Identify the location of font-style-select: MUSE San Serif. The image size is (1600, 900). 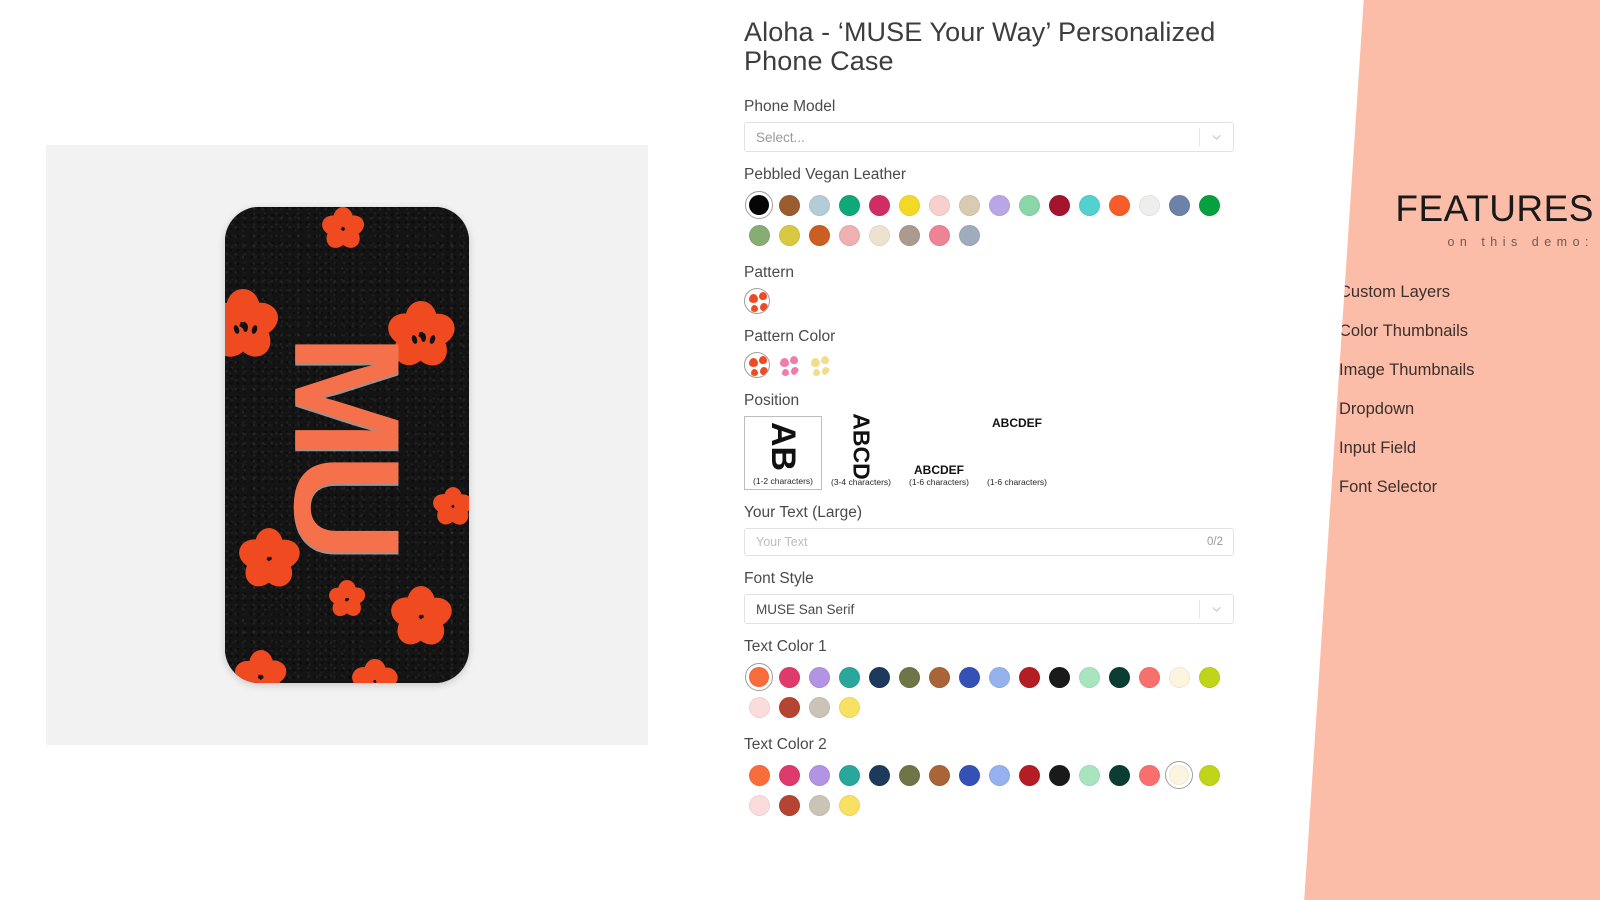
(989, 609).